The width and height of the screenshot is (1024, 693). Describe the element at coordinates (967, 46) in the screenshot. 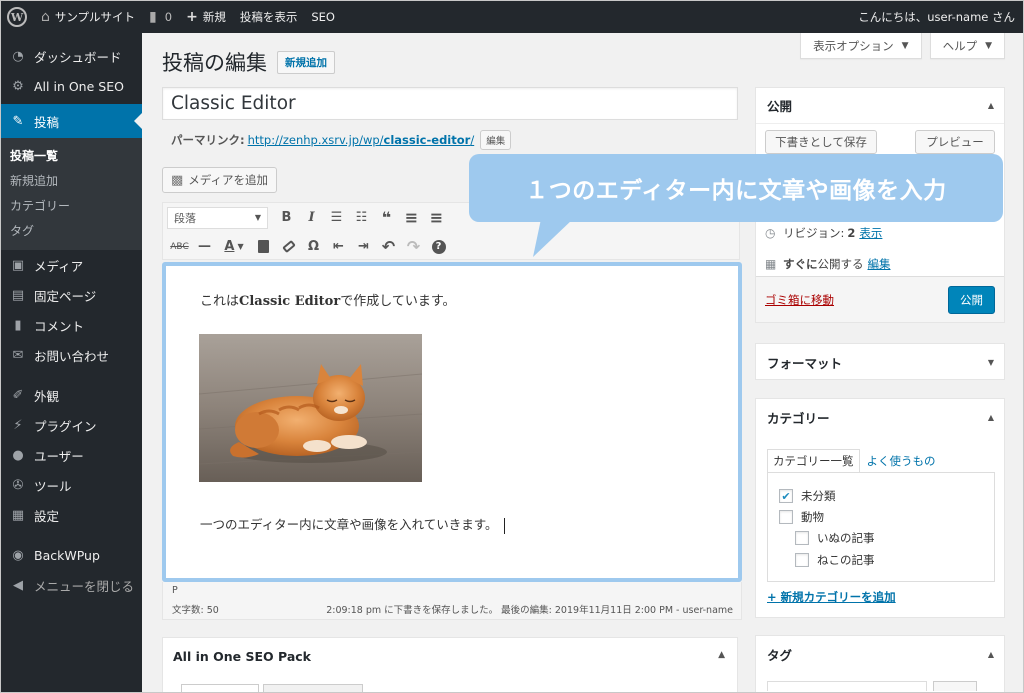

I see `help-button: ヘルプ ▼` at that location.